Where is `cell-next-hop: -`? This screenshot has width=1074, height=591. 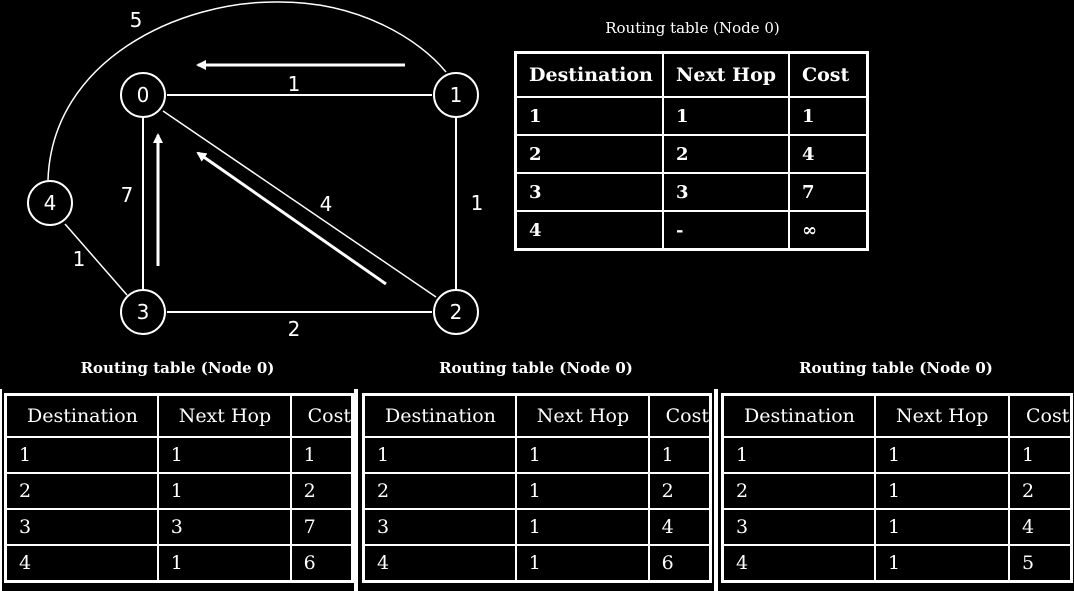 cell-next-hop: - is located at coordinates (726, 230).